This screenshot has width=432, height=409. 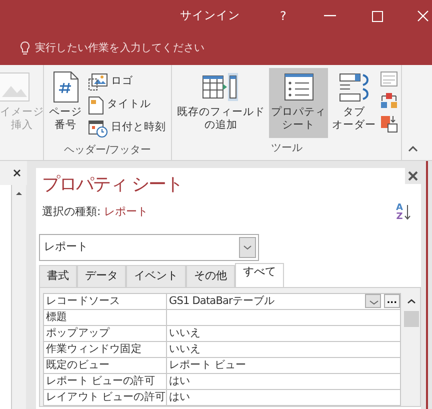 I want to click on add-fields-icon, so click(x=221, y=87).